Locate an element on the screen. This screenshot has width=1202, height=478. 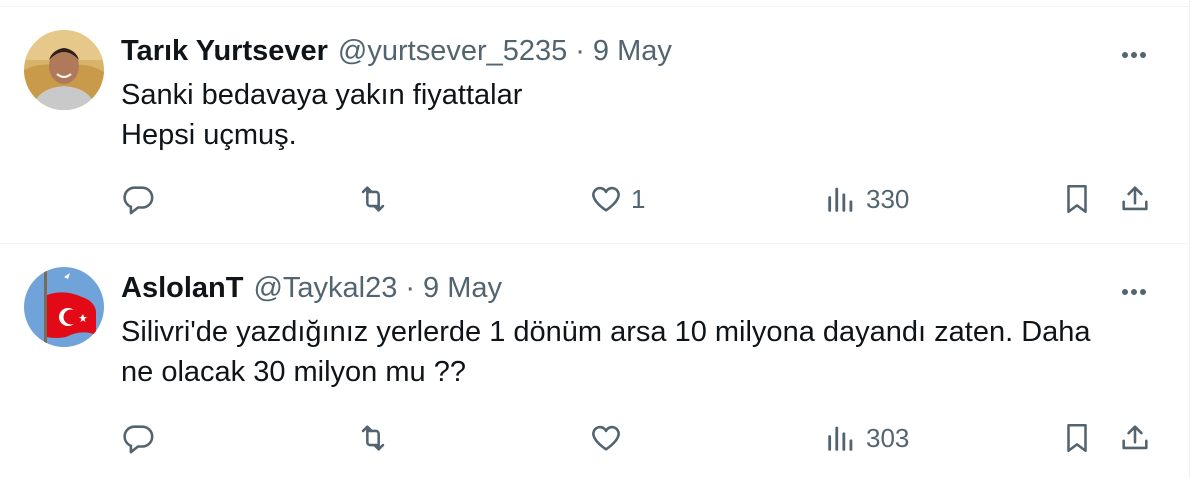
tweet-actions: 1 330 is located at coordinates (594, 199).